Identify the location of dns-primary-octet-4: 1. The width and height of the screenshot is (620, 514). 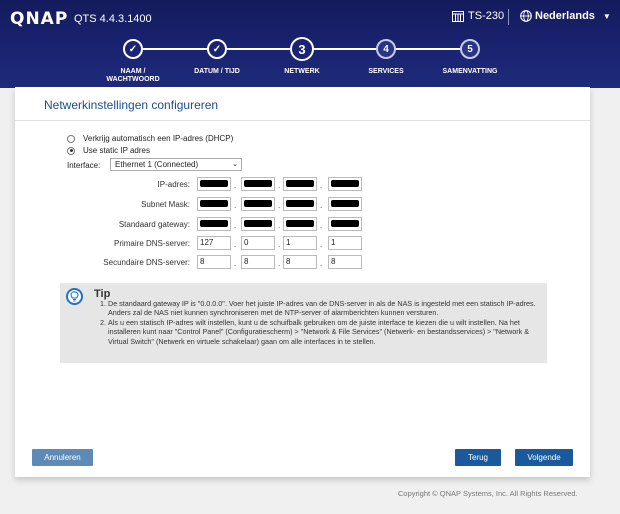
(345, 243).